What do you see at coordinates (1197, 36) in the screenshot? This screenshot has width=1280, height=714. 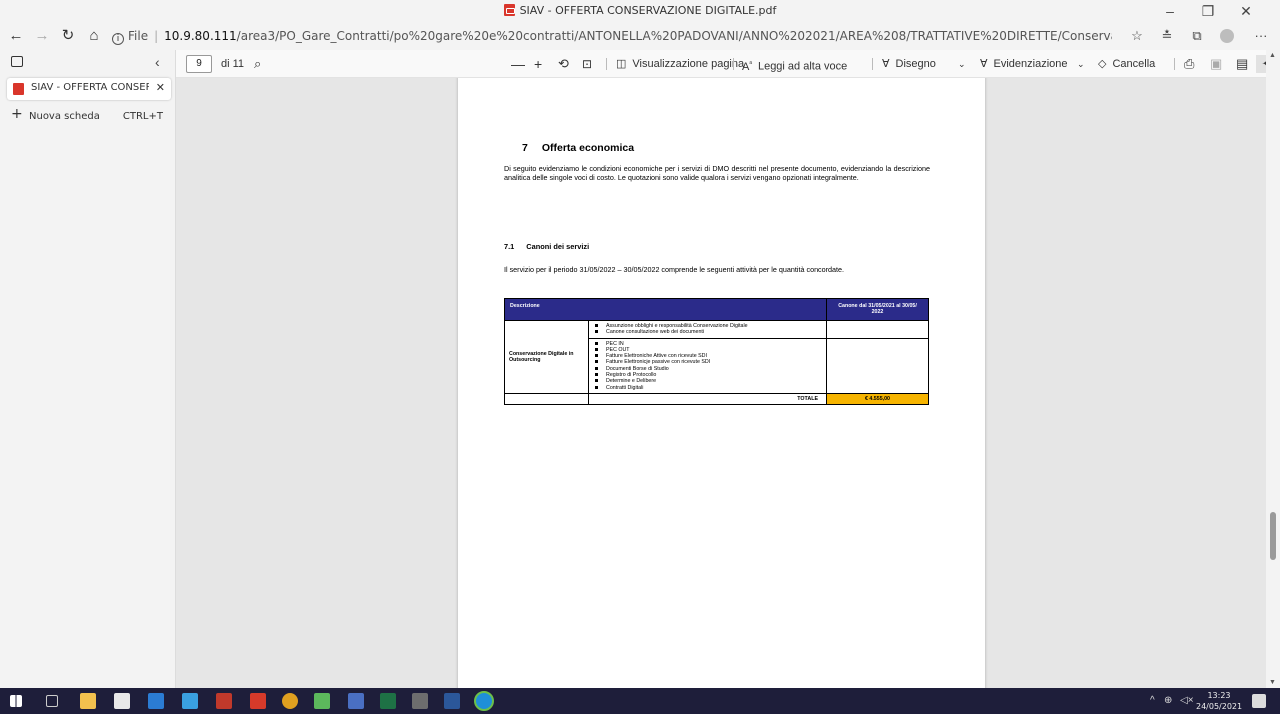 I see `collections-icon: ⧉` at bounding box center [1197, 36].